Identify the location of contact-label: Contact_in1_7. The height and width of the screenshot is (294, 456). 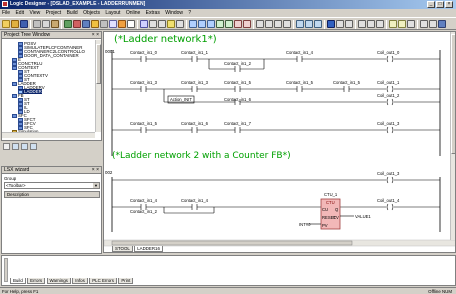
(237, 123).